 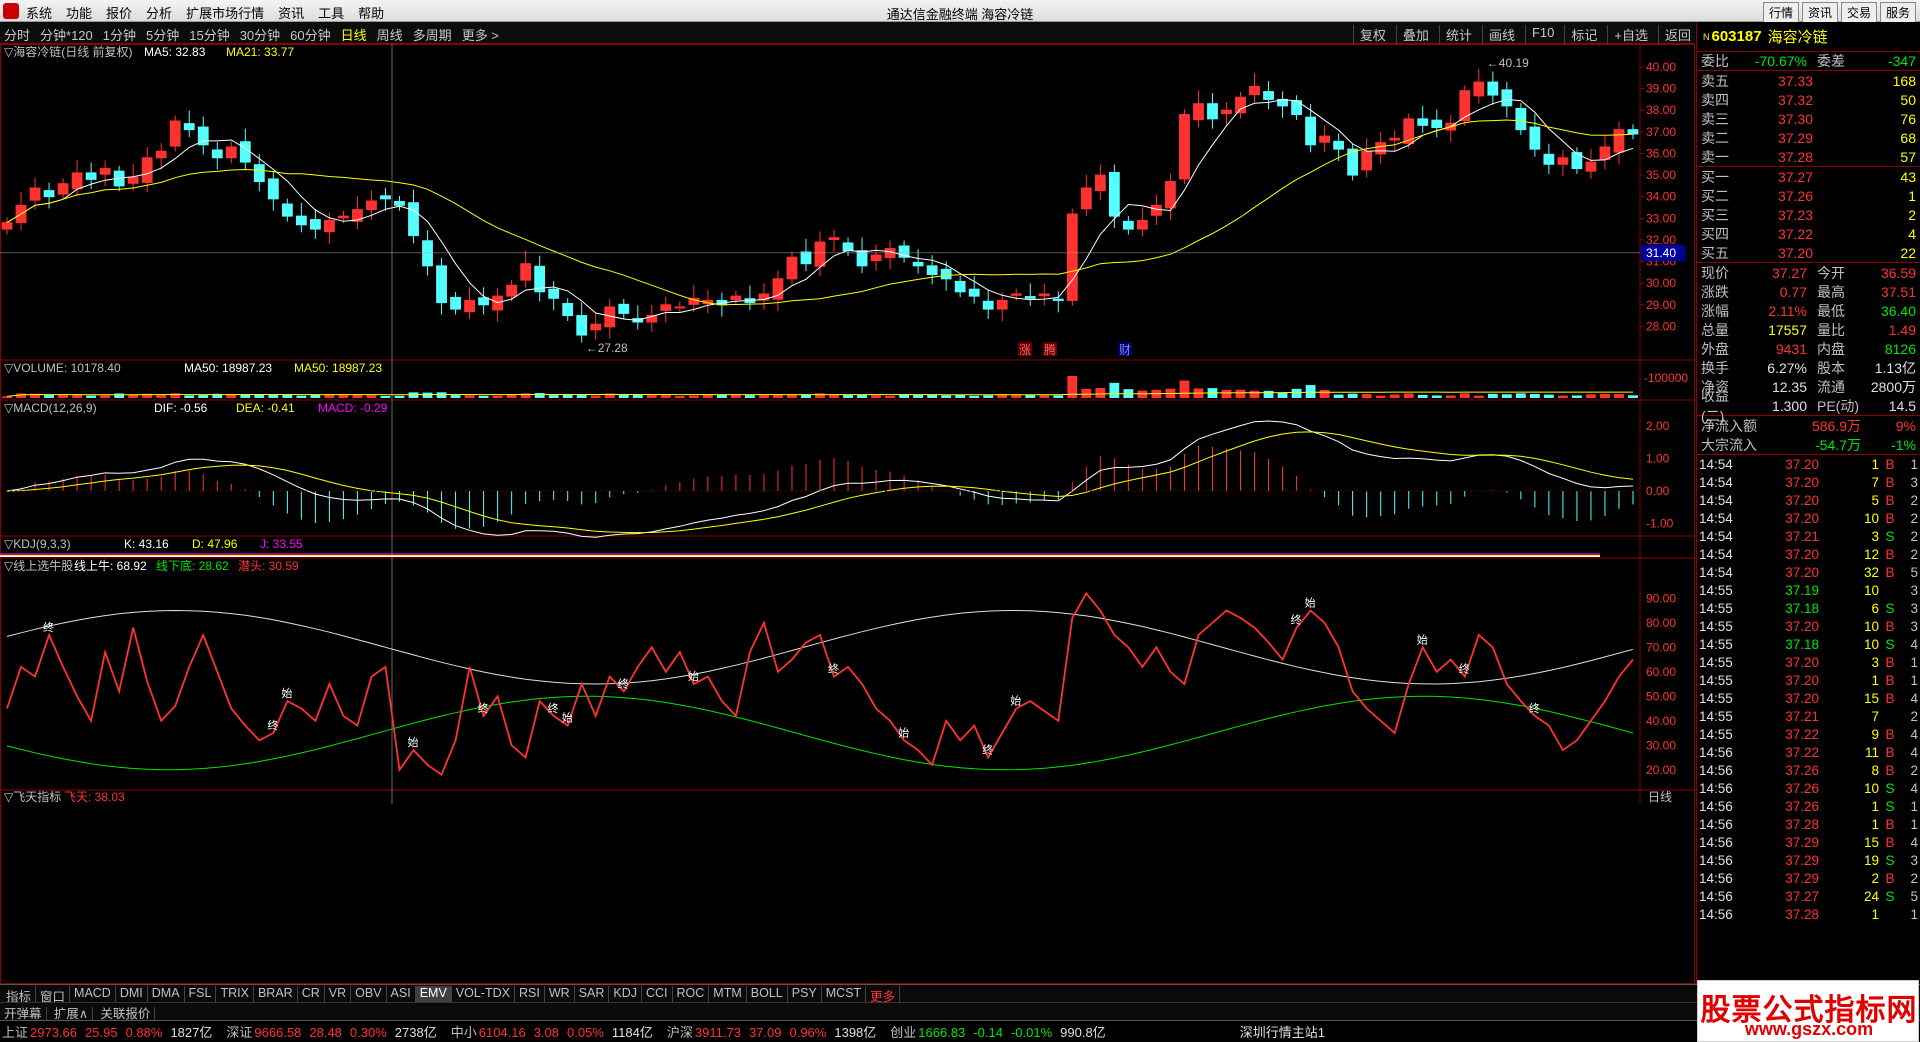 I want to click on window-title: 通达信金融终端 海容冷链, so click(x=960, y=14).